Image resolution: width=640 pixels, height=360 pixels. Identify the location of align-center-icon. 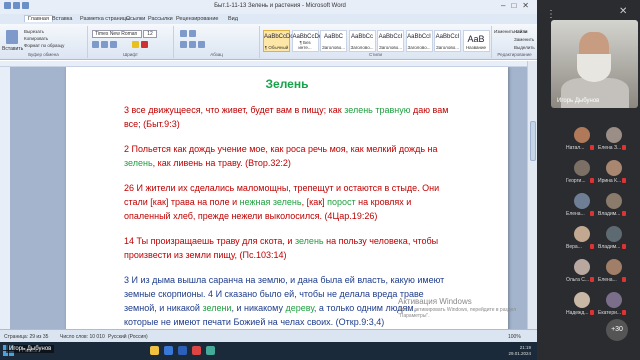
(192, 44).